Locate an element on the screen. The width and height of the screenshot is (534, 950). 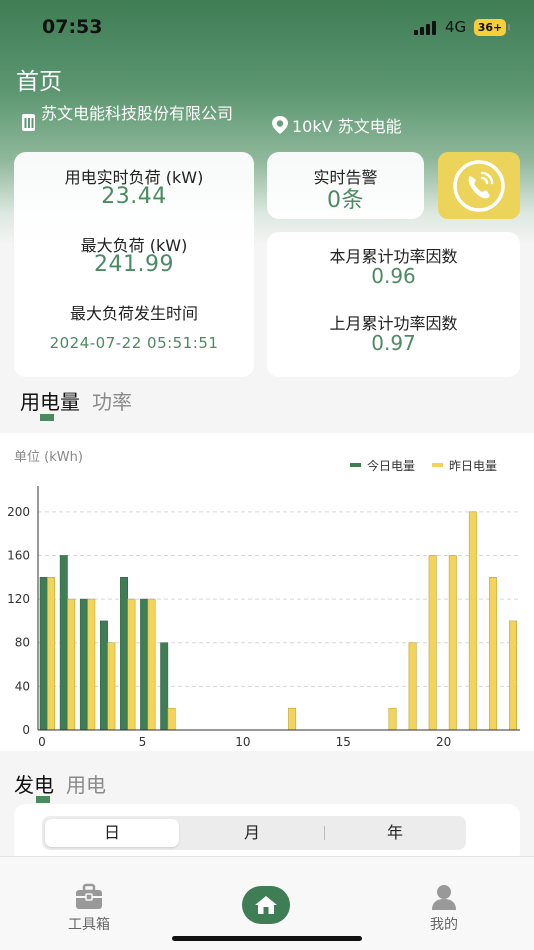
period-year: 年 is located at coordinates (395, 833).